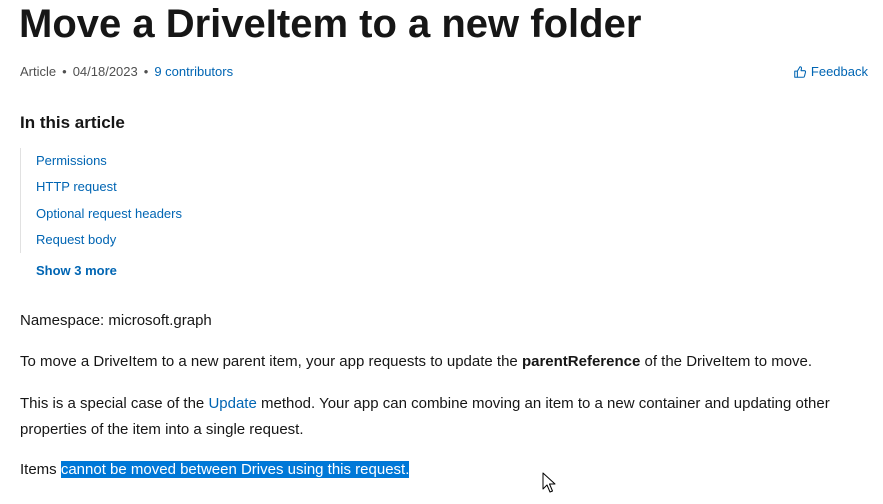 This screenshot has width=883, height=504. What do you see at coordinates (116, 320) in the screenshot?
I see `namespace-text: Namespace: microsoft.graph` at bounding box center [116, 320].